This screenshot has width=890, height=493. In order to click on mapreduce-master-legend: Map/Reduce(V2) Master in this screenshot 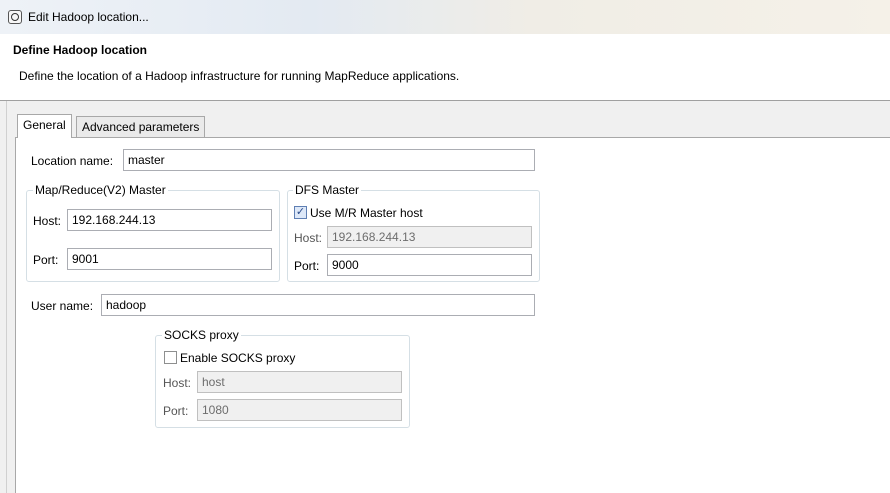, I will do `click(100, 190)`.